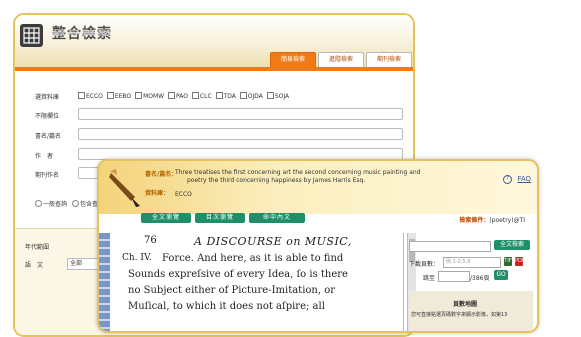 The width and height of the screenshot is (581, 337). I want to click on toc-browse-button: 目次瀏覽, so click(220, 218).